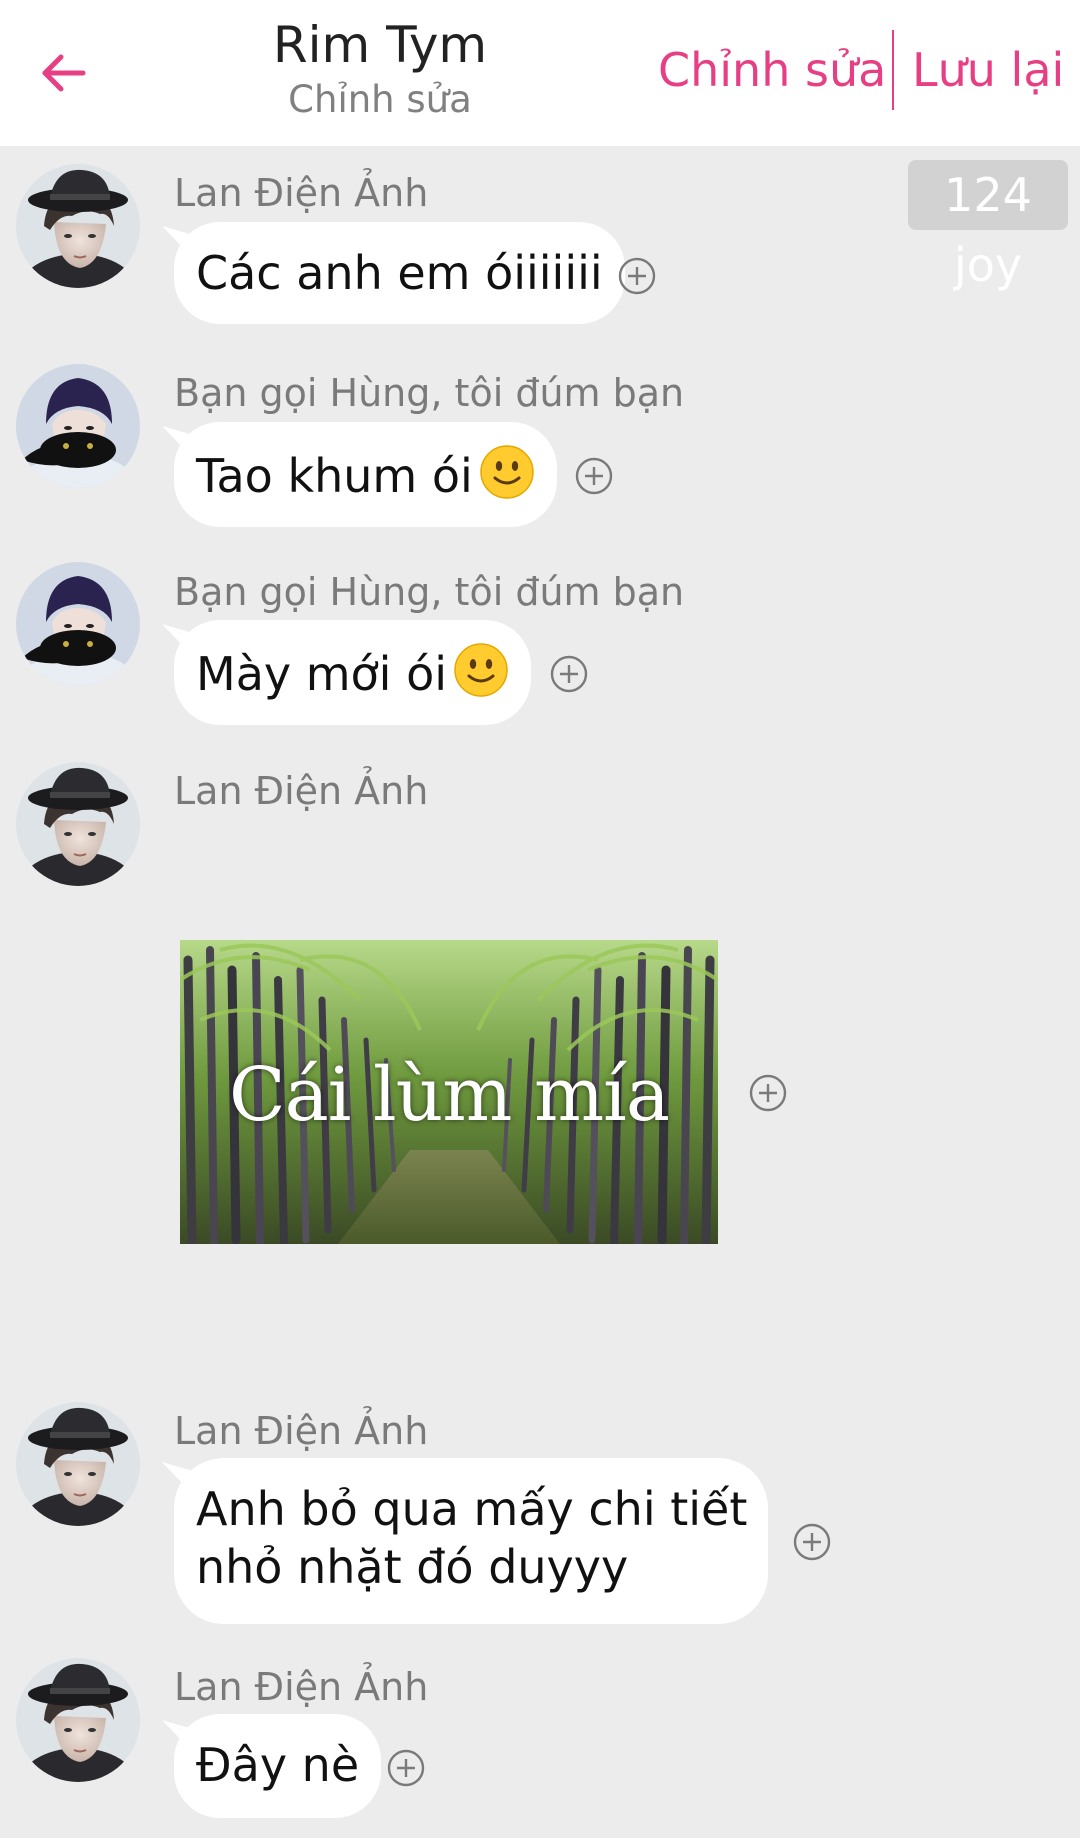 The width and height of the screenshot is (1080, 1838). I want to click on message-text: Đây nè, so click(278, 1765).